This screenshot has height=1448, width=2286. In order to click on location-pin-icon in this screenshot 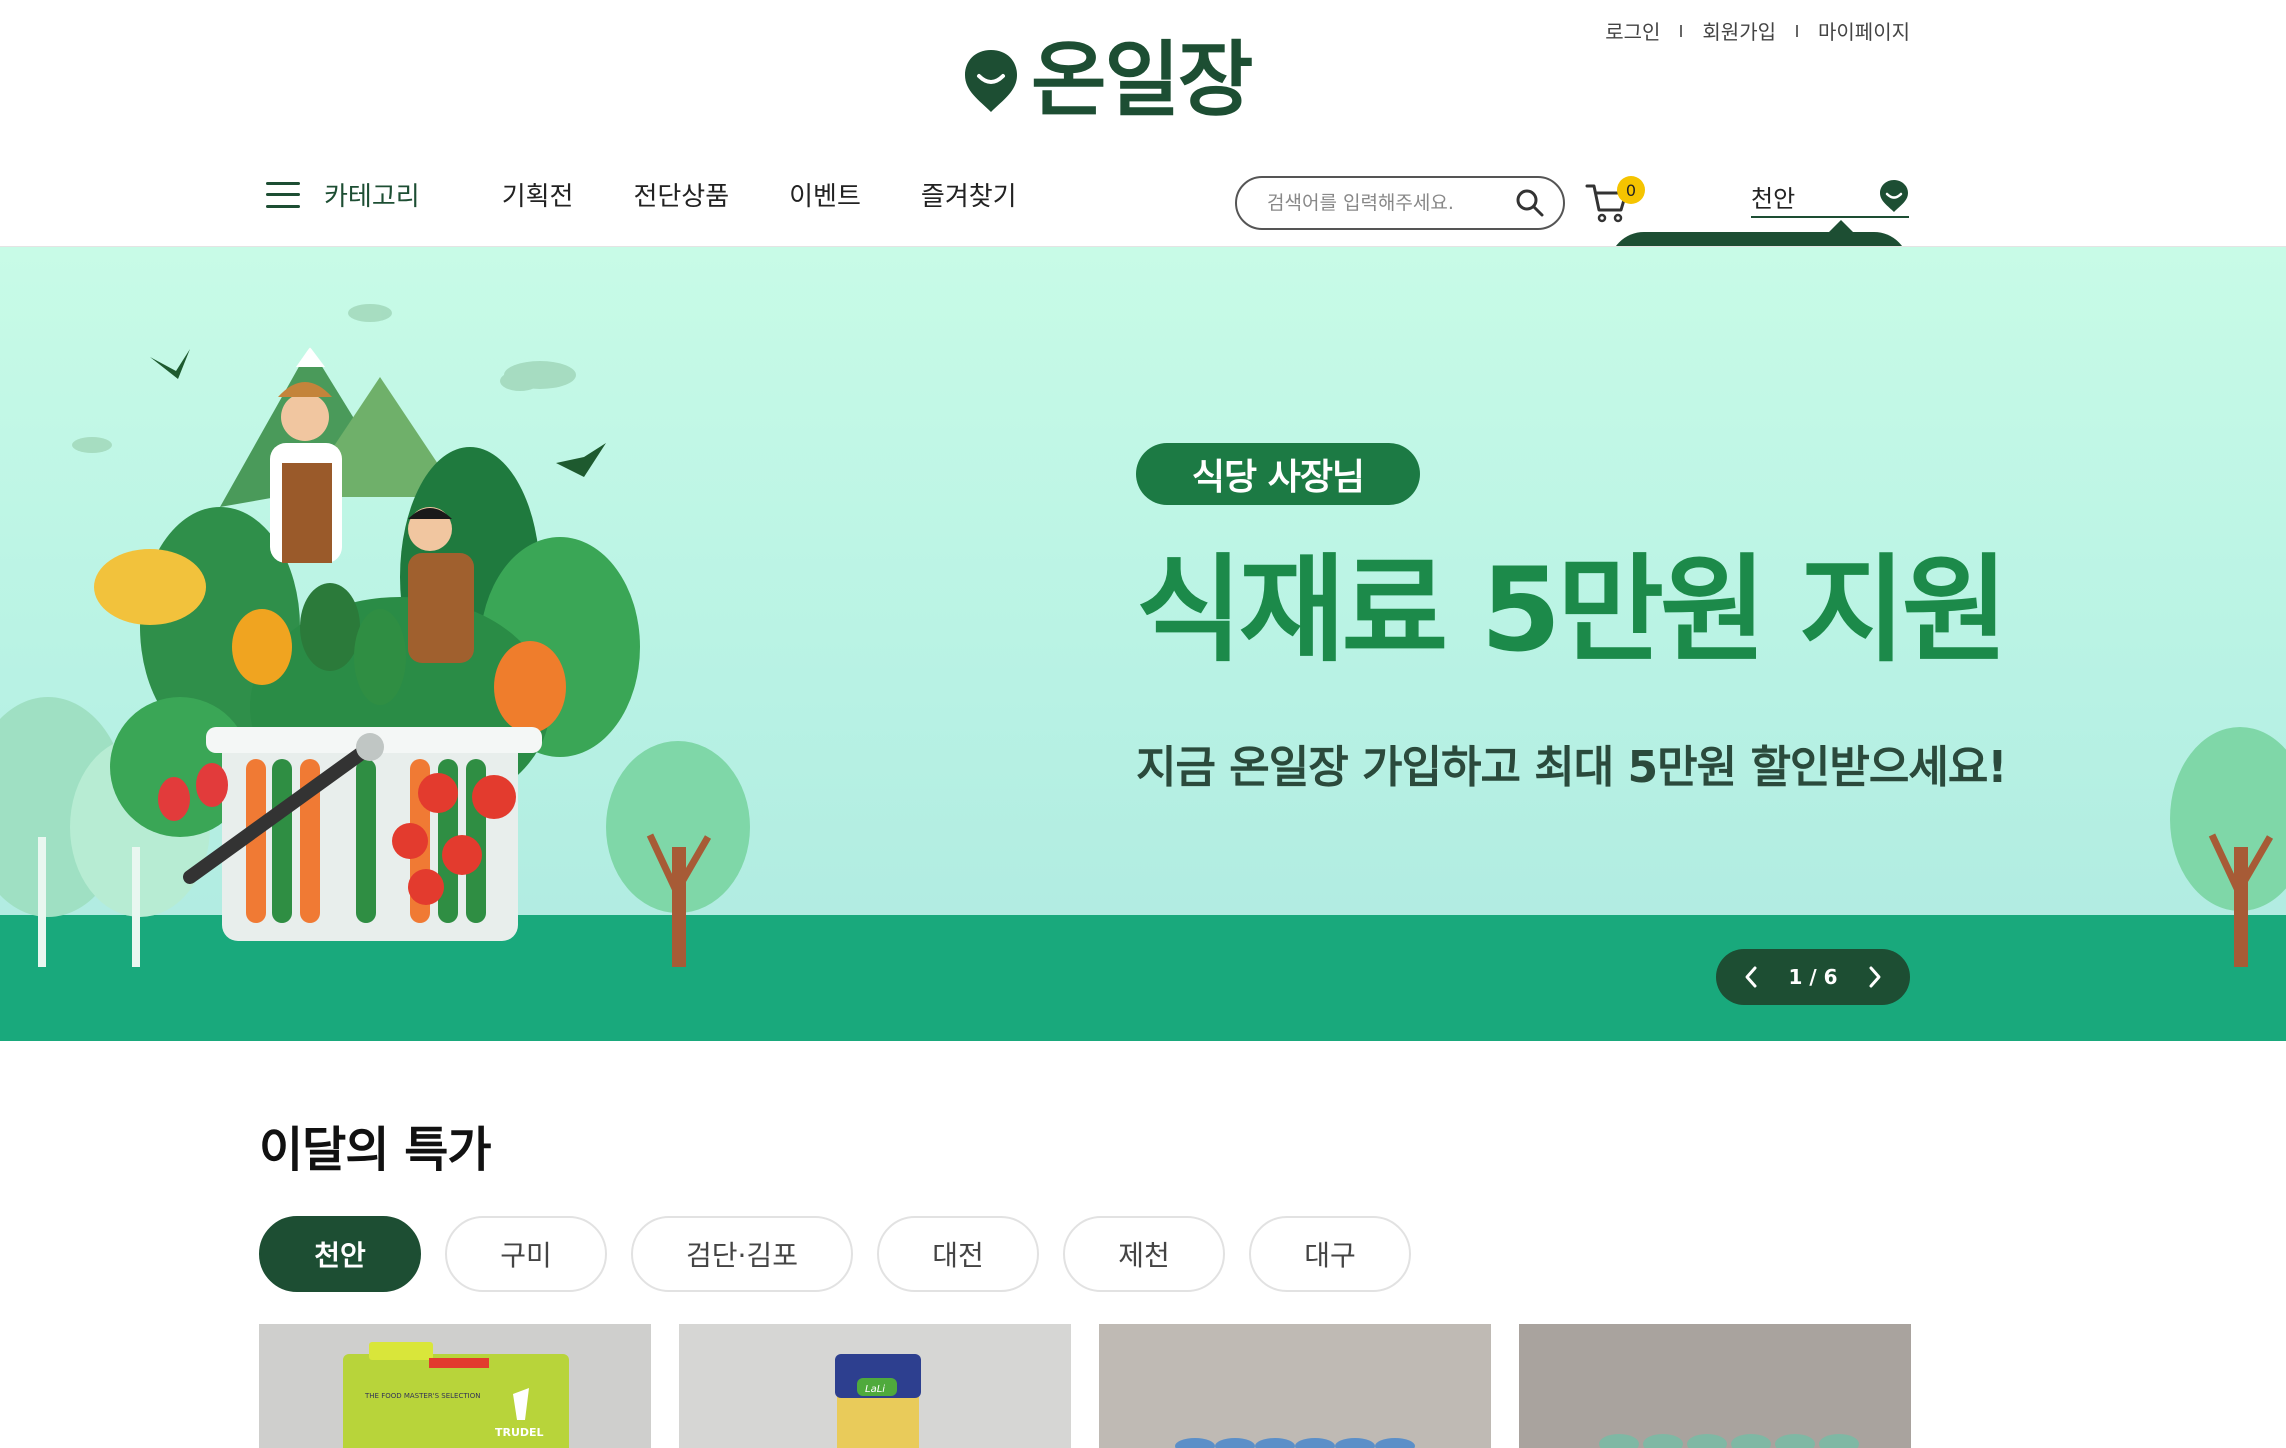, I will do `click(1894, 196)`.